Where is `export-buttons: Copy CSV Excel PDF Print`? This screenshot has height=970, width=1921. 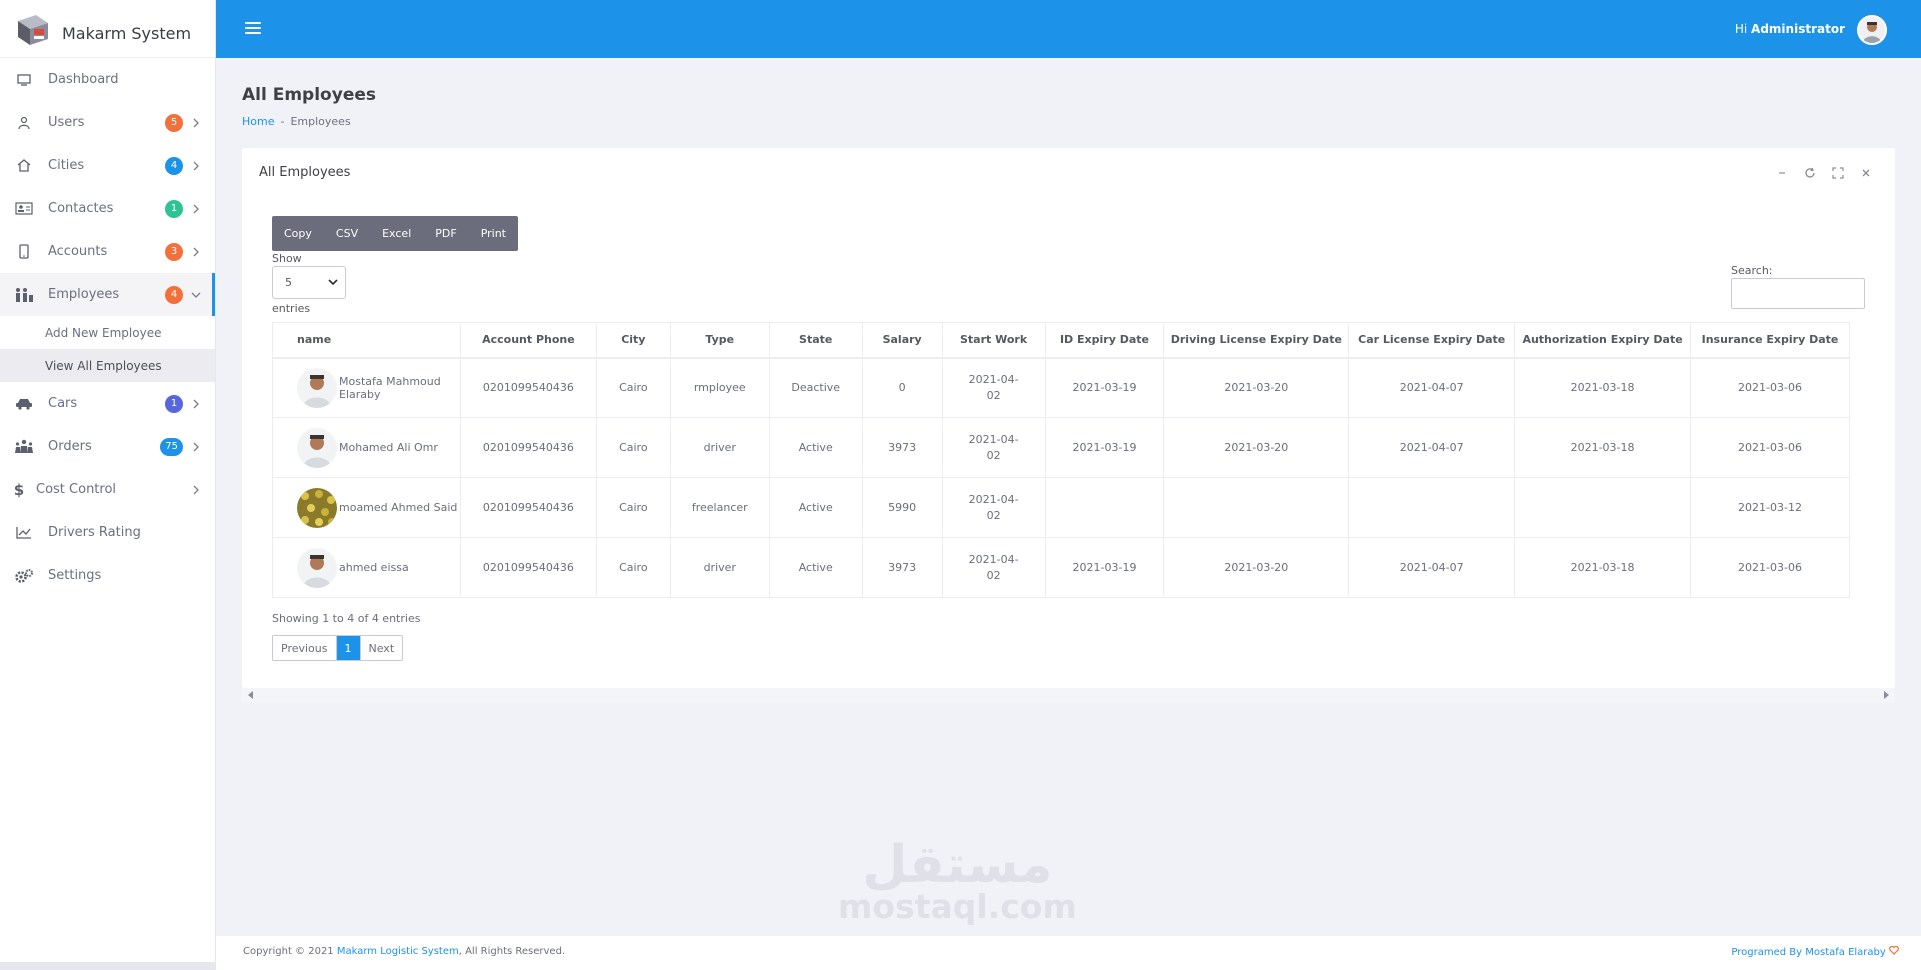
export-buttons: Copy CSV Excel PDF Print is located at coordinates (395, 233).